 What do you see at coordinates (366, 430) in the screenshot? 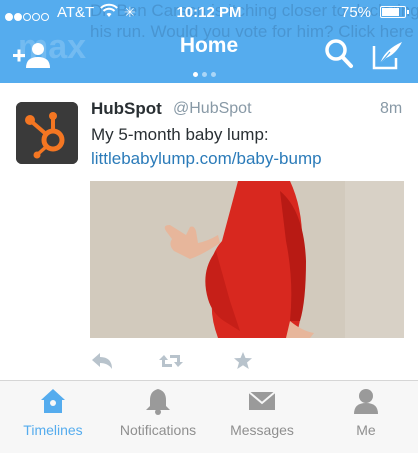
I see `tab-label: Me` at bounding box center [366, 430].